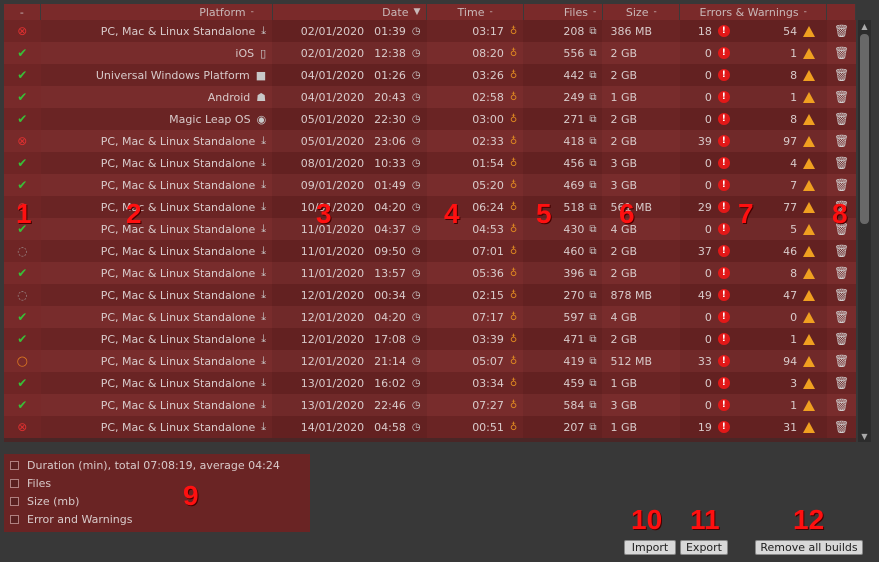 Image resolution: width=879 pixels, height=562 pixels. What do you see at coordinates (563, 12) in the screenshot?
I see `files-column-header: Files -` at bounding box center [563, 12].